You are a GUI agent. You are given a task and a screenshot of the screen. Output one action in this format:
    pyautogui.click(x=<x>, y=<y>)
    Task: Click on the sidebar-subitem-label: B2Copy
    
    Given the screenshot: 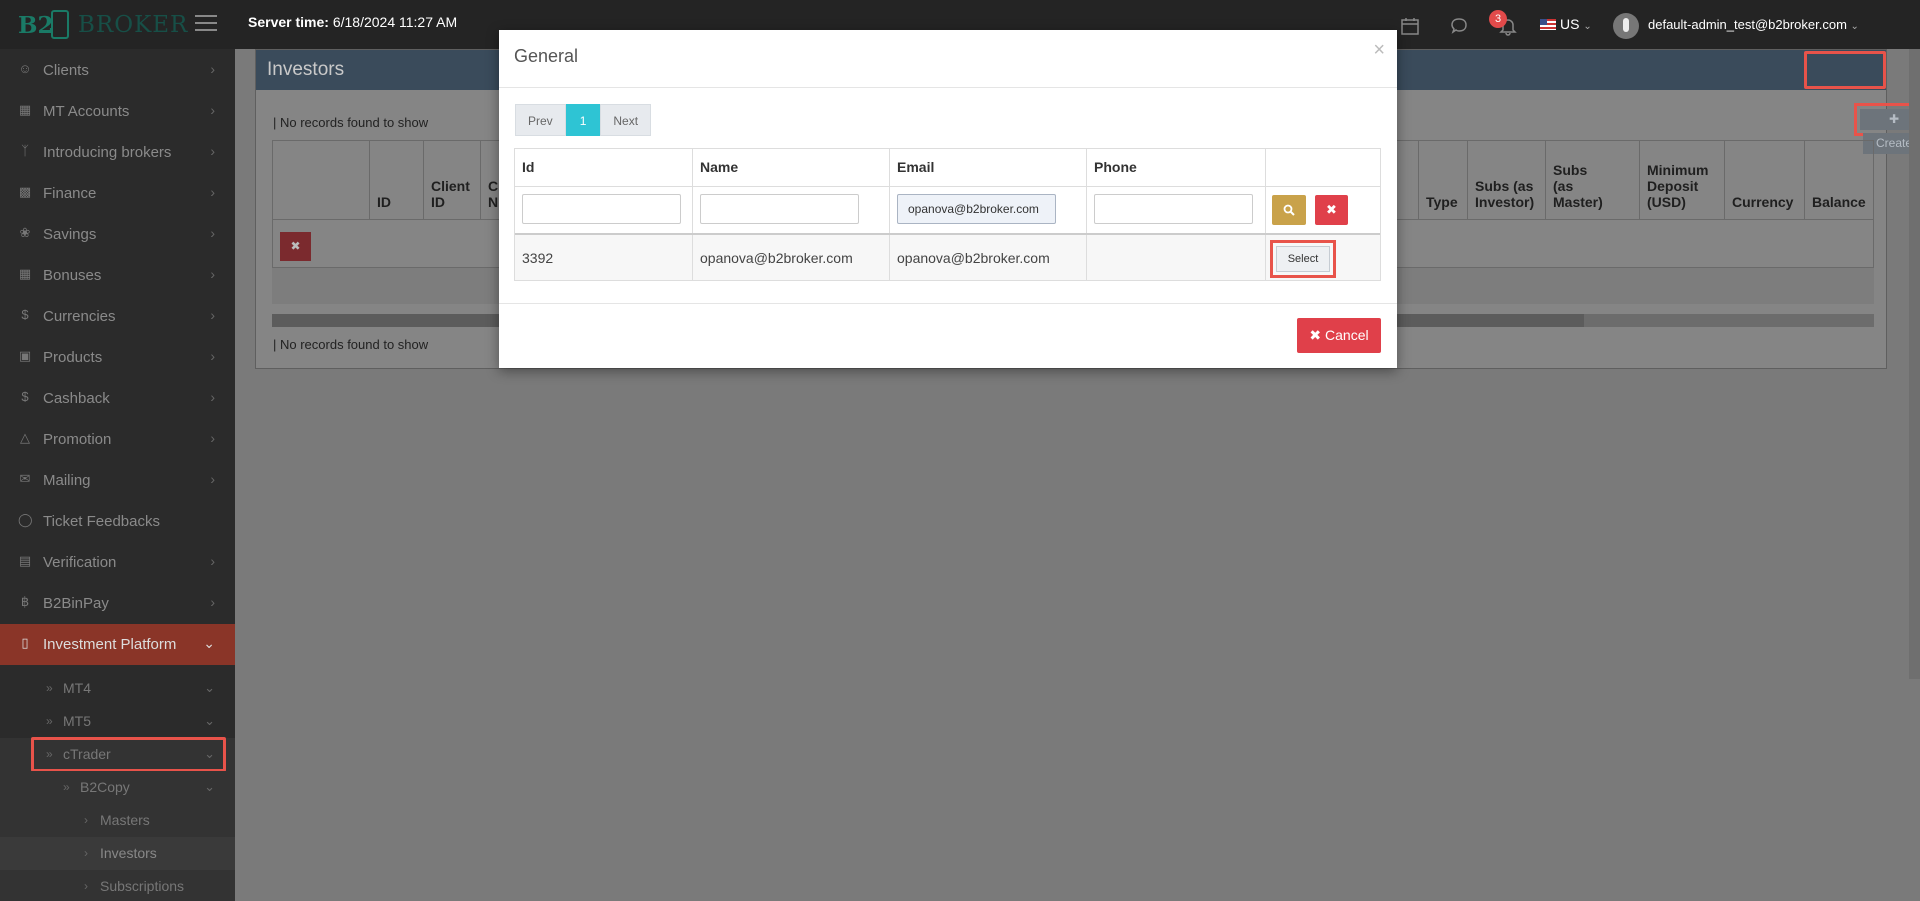 What is the action you would take?
    pyautogui.click(x=105, y=787)
    